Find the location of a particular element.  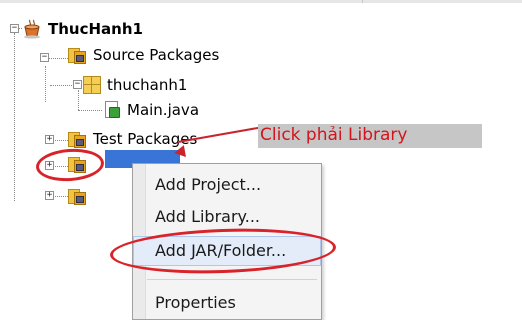

annotation-text: Click phải Library is located at coordinates (334, 135).